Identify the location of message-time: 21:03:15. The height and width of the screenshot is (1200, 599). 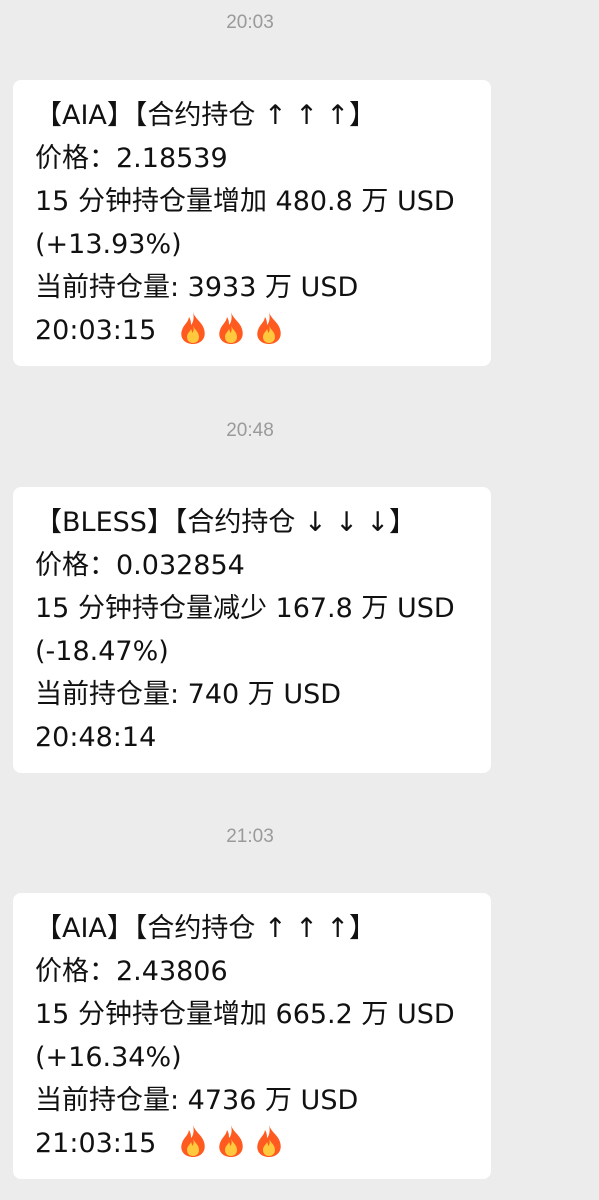
(96, 1143).